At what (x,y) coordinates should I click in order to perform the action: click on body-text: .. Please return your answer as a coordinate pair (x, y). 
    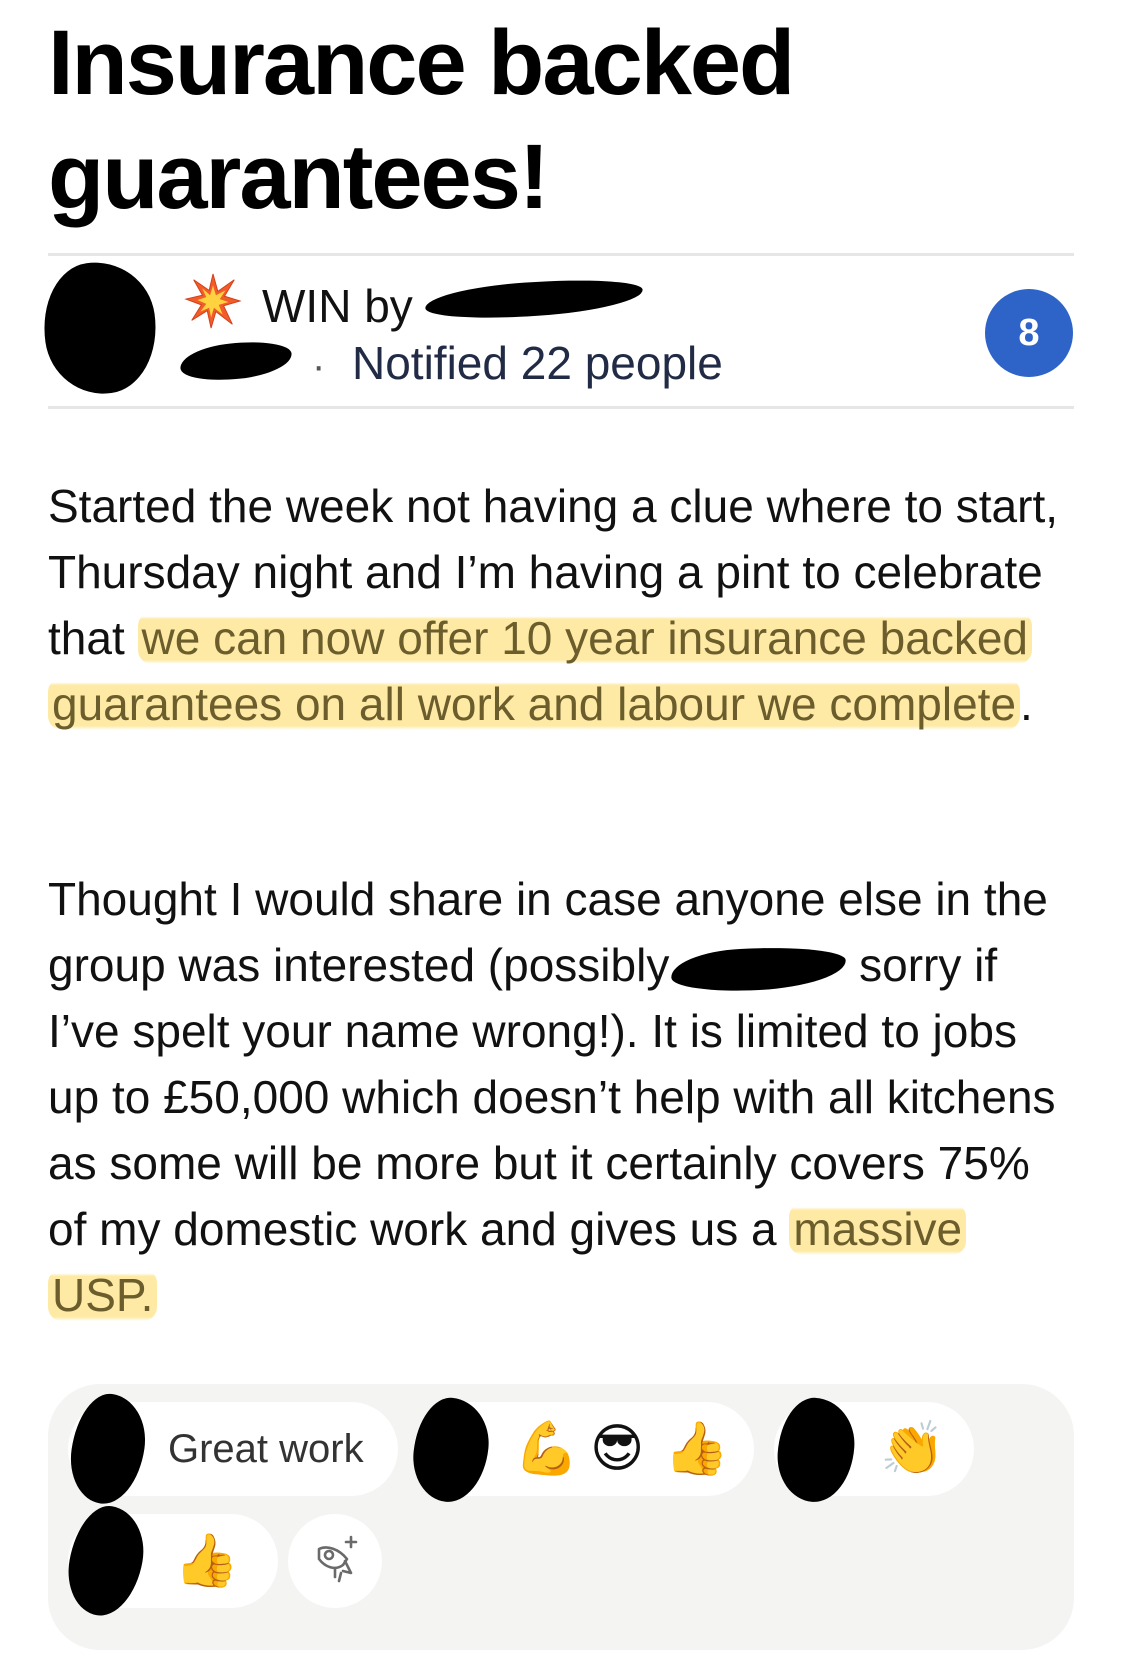
    Looking at the image, I should click on (1026, 704).